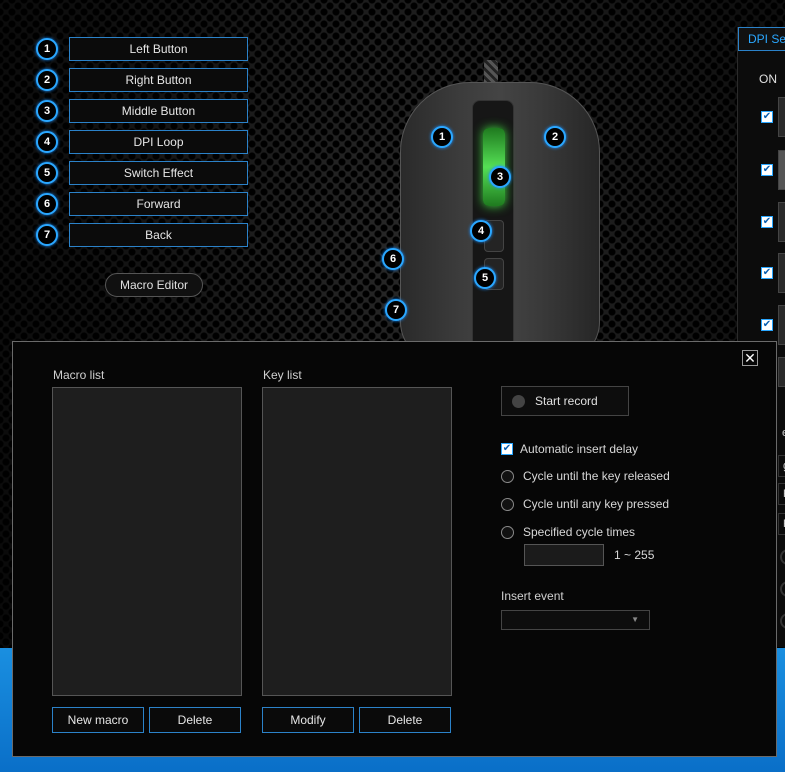 Image resolution: width=785 pixels, height=772 pixels. I want to click on start-record-button: Start record, so click(565, 401).